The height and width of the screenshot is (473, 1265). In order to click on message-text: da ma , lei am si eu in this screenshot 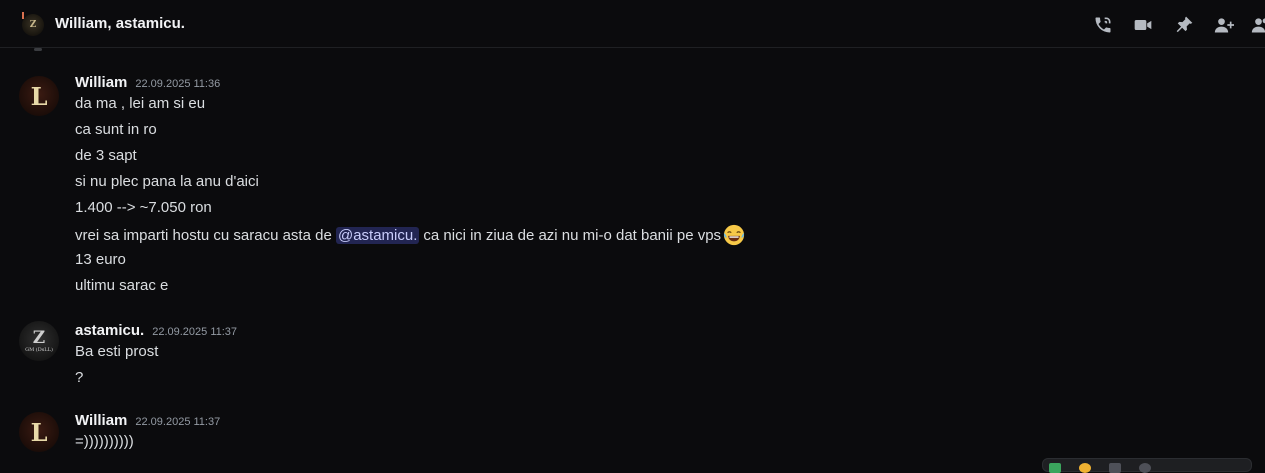, I will do `click(140, 103)`.